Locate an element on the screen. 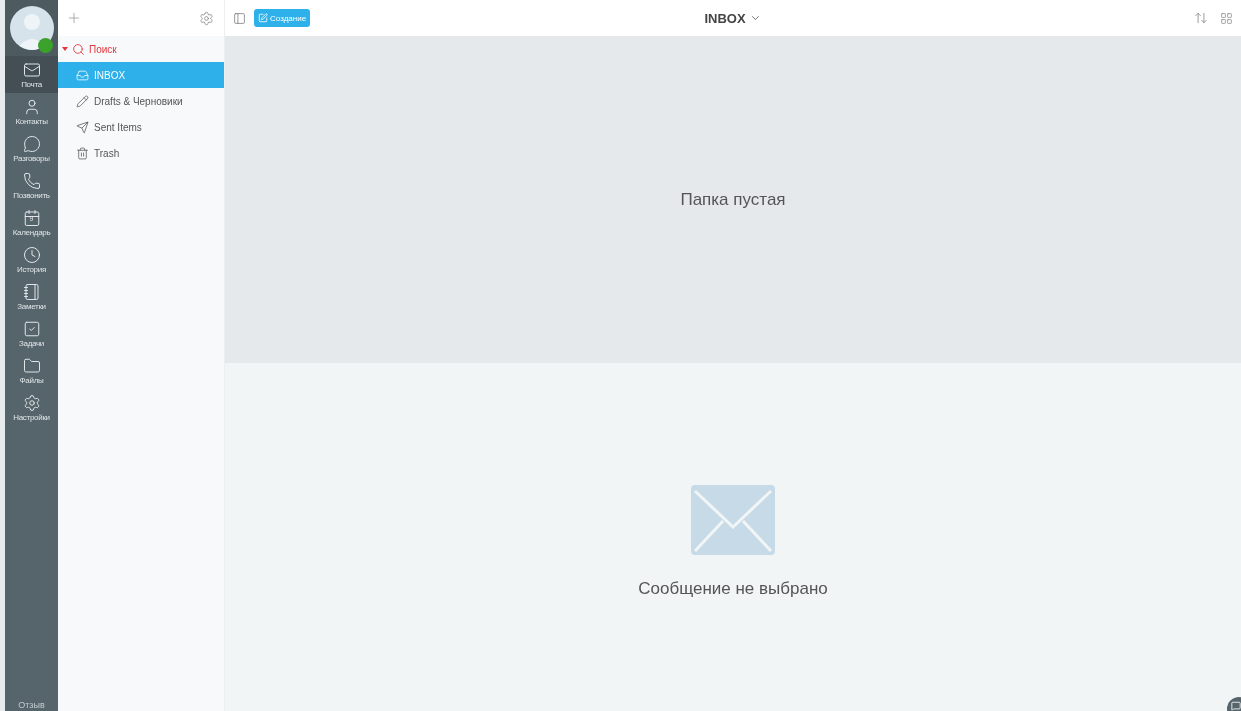 The image size is (1241, 711). empty-message: Папка пустая is located at coordinates (733, 199).